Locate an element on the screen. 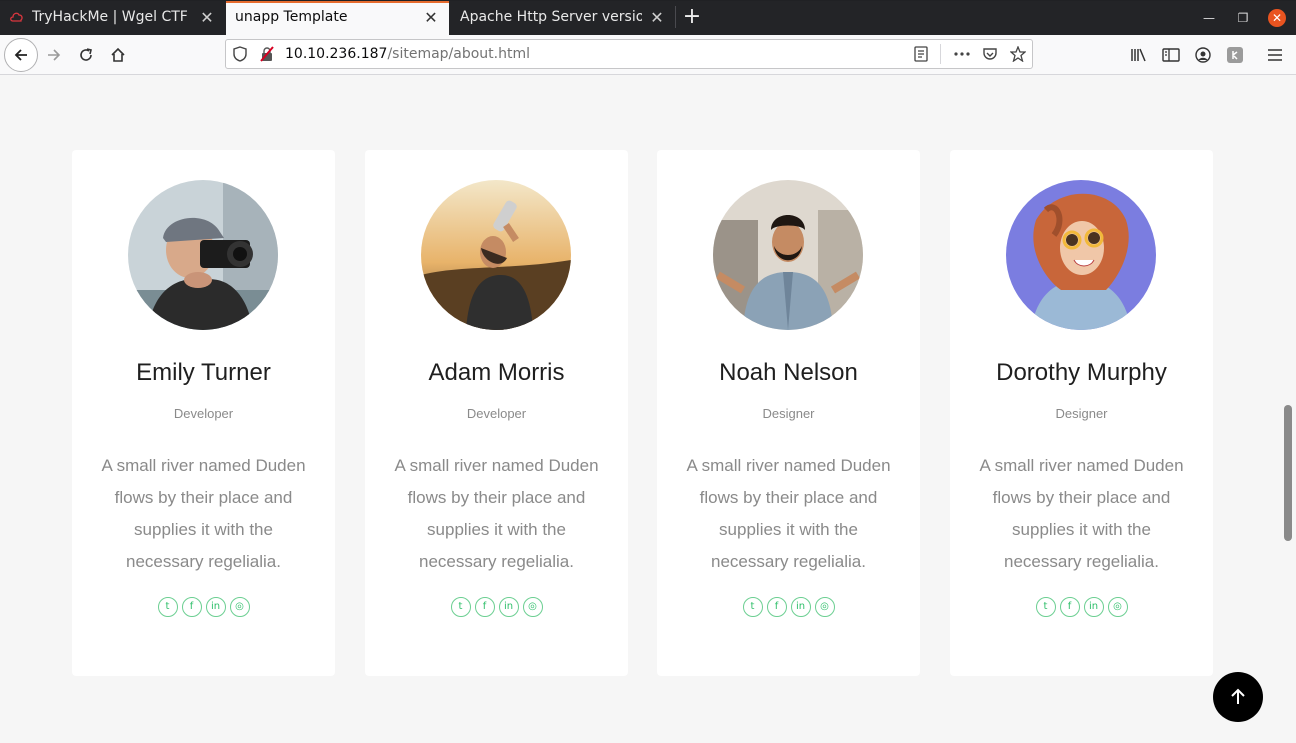 This screenshot has height=743, width=1296. back-button is located at coordinates (21, 55).